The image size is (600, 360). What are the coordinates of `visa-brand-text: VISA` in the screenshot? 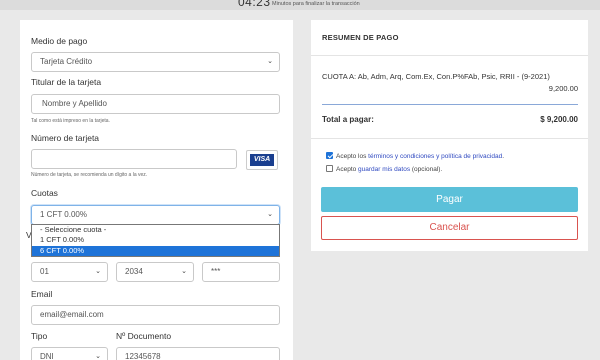 It's located at (262, 160).